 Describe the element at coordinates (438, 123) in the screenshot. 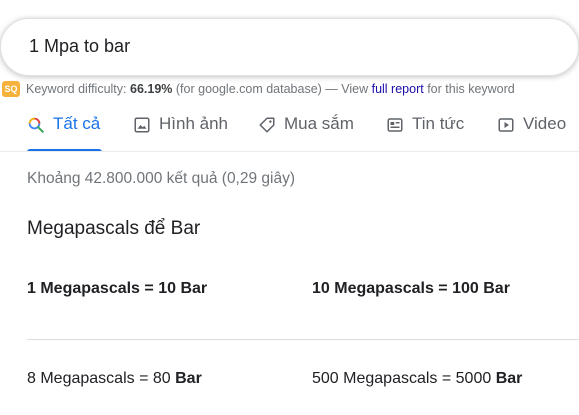

I see `tab-news-label: Tin tức` at that location.